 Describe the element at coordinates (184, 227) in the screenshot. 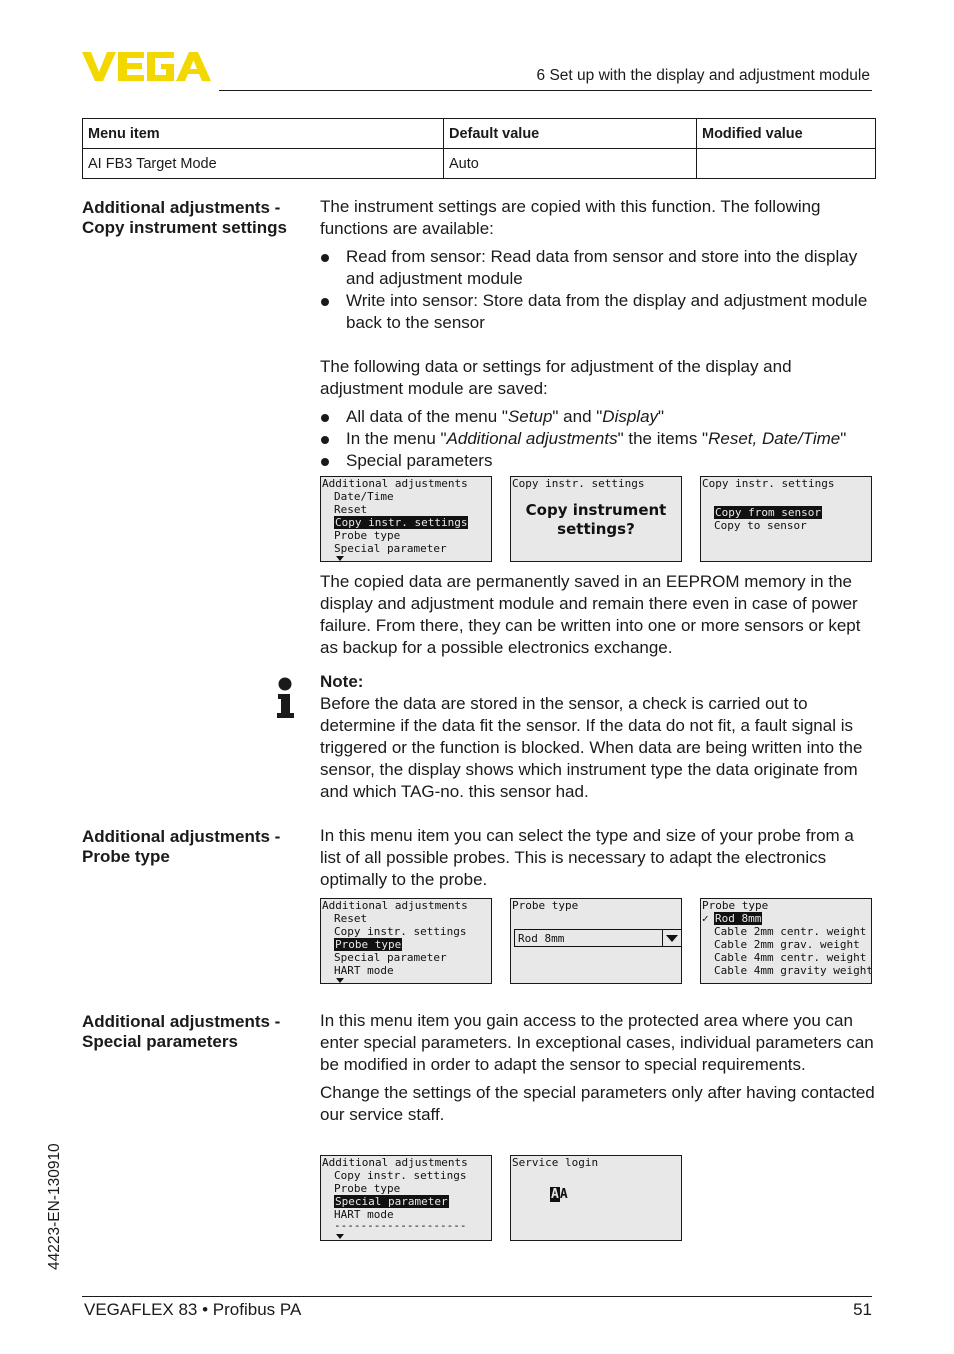

I see `section-label-line: Copy instrument settings` at that location.